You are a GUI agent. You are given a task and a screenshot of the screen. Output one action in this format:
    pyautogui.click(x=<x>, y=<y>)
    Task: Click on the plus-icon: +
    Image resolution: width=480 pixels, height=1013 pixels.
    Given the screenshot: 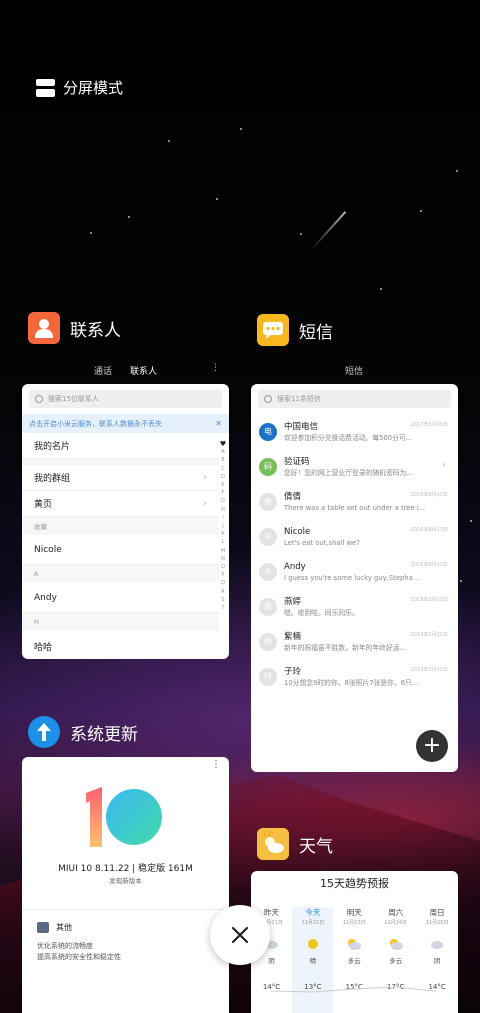 What is the action you would take?
    pyautogui.click(x=432, y=745)
    